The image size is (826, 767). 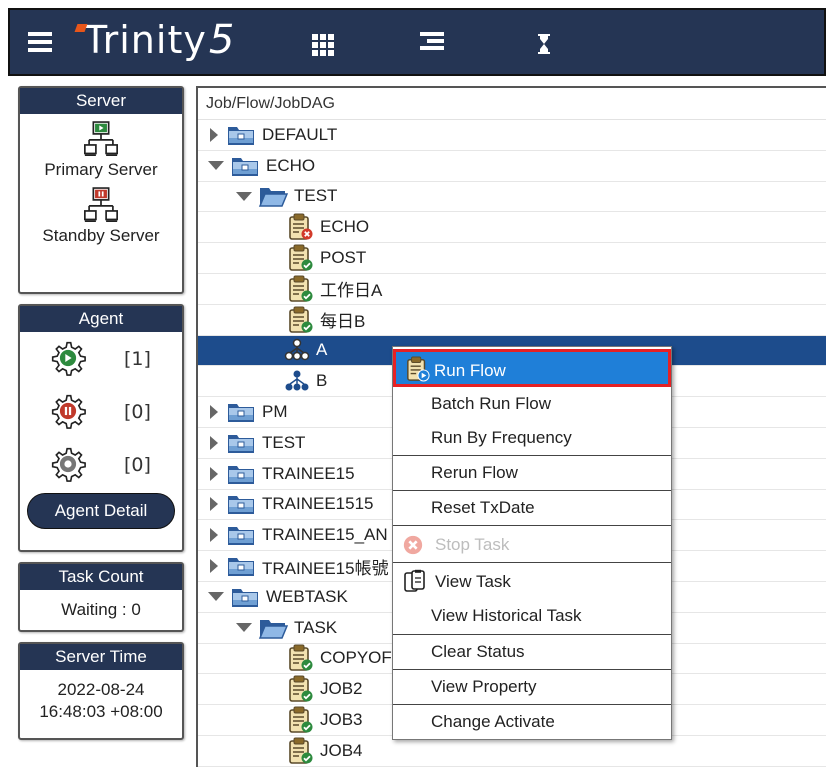 I want to click on tree-node-daily-job: 每日B, so click(x=512, y=320).